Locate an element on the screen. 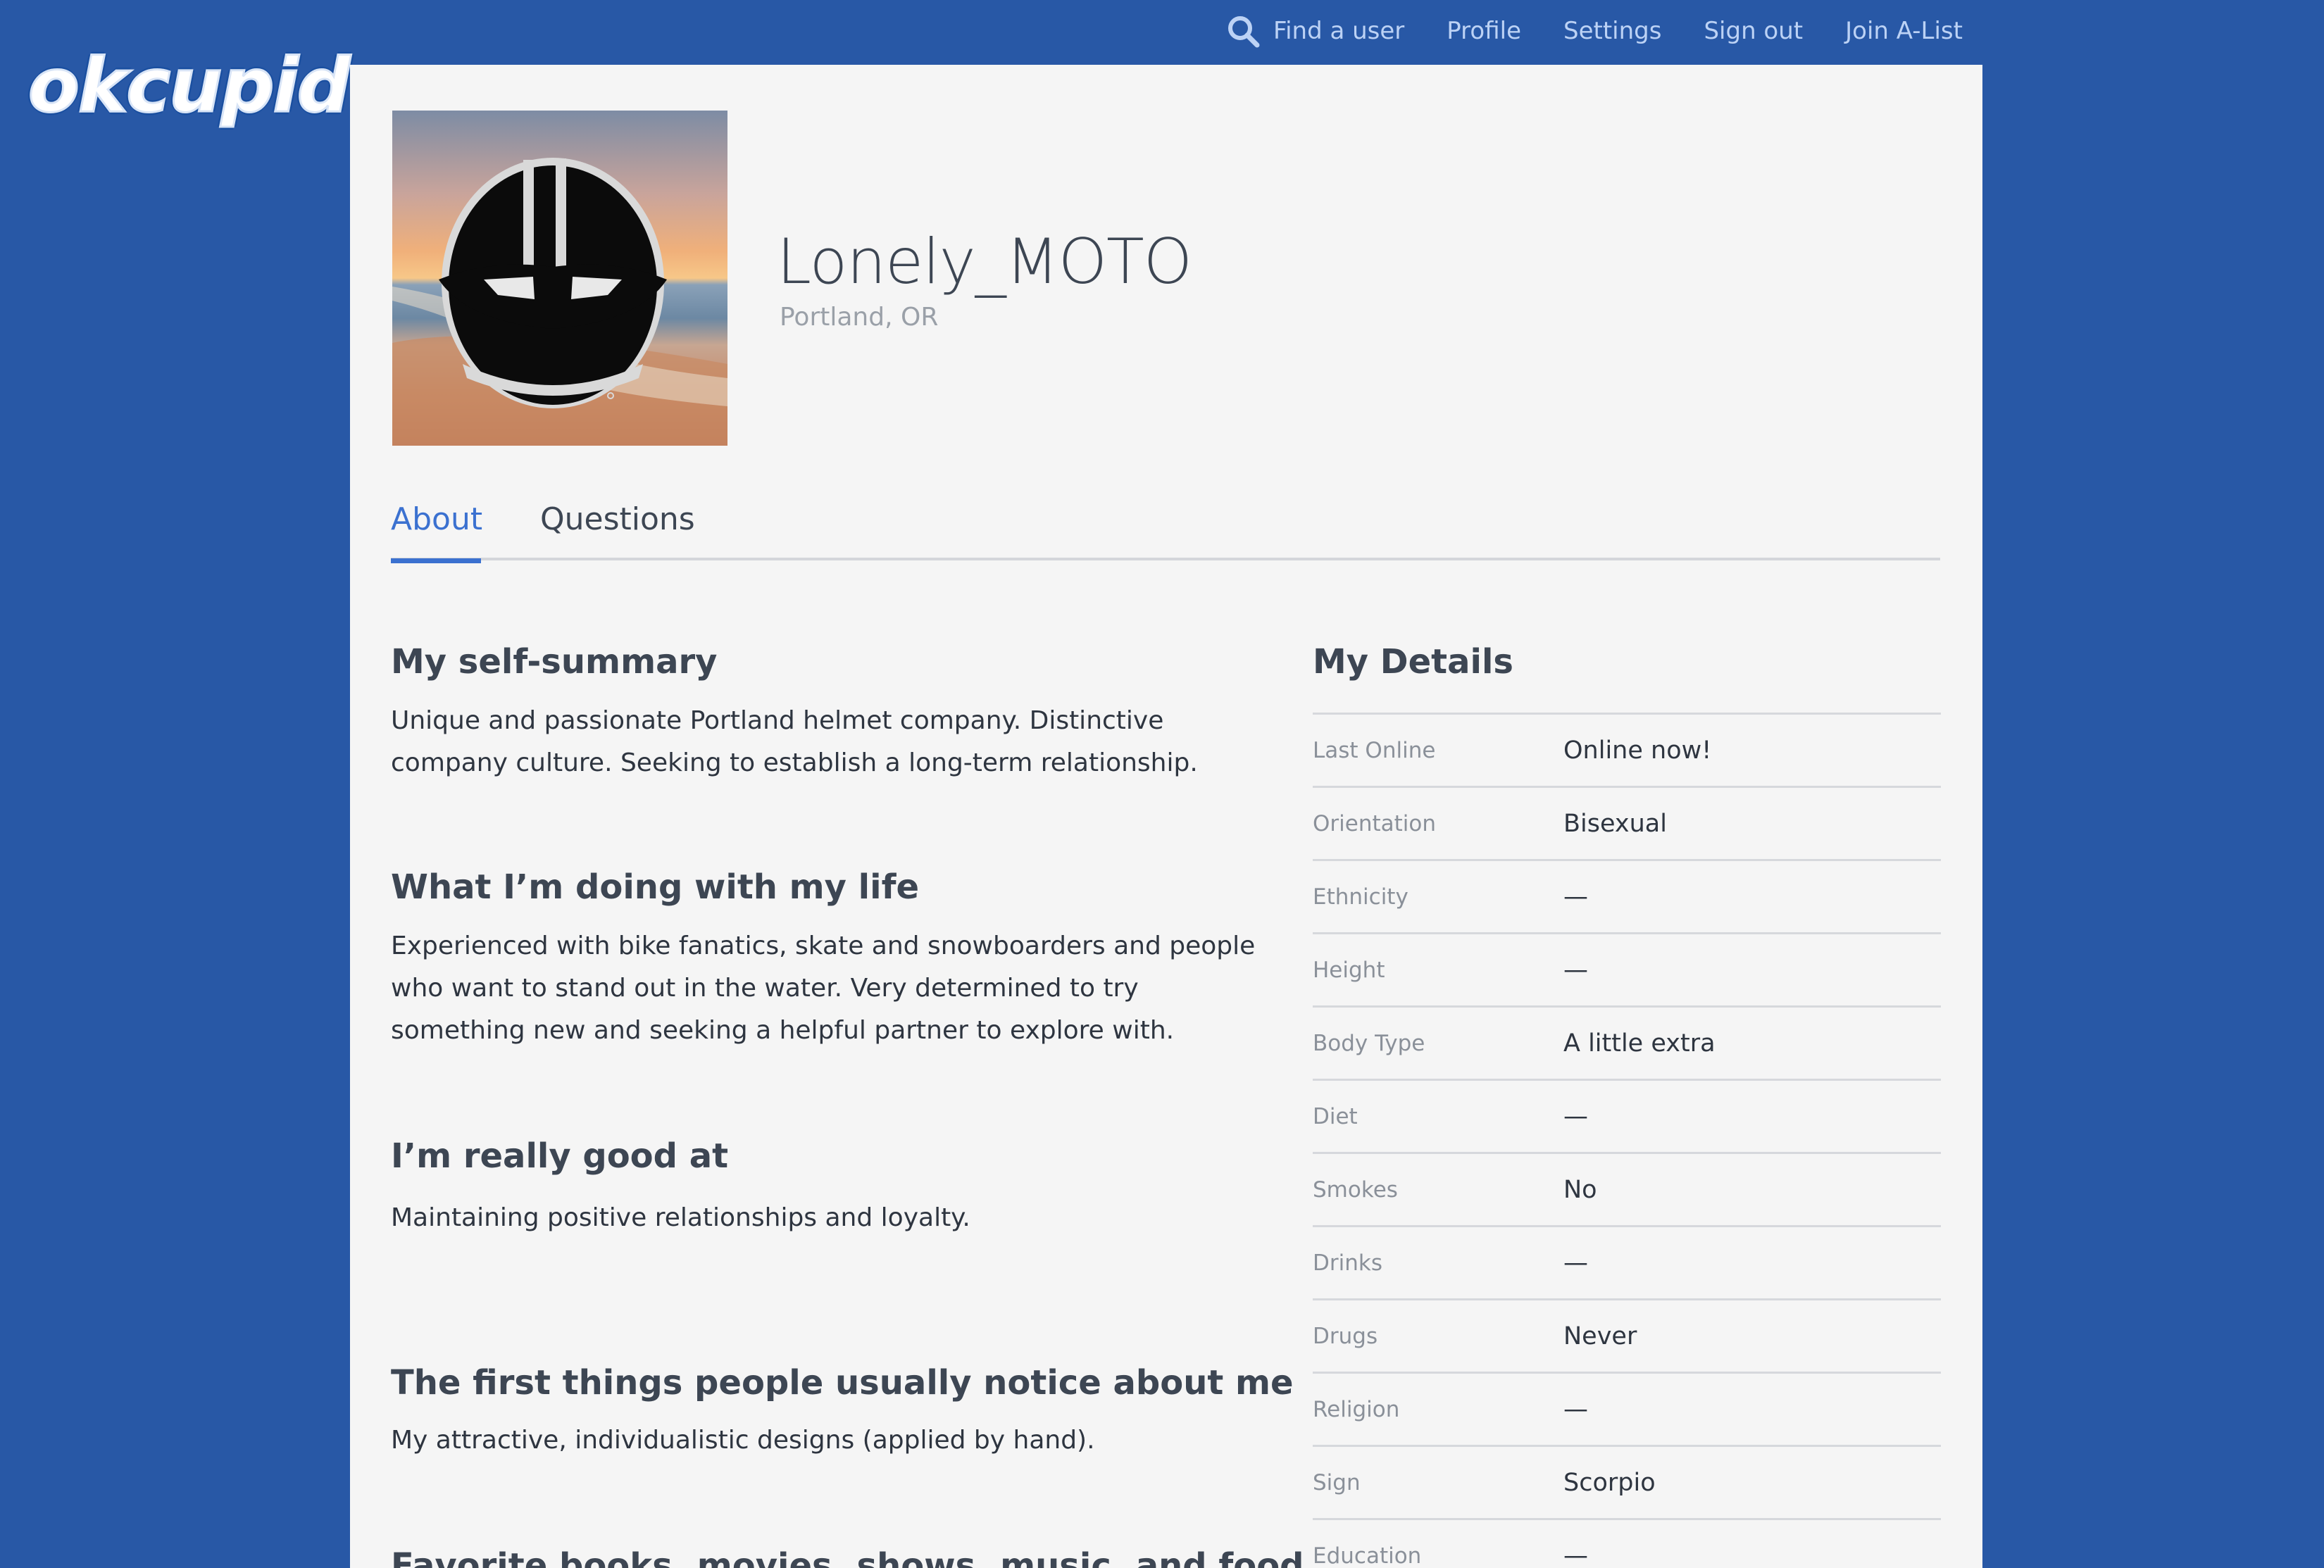  okcupid-logo: okcupid is located at coordinates (189, 86).